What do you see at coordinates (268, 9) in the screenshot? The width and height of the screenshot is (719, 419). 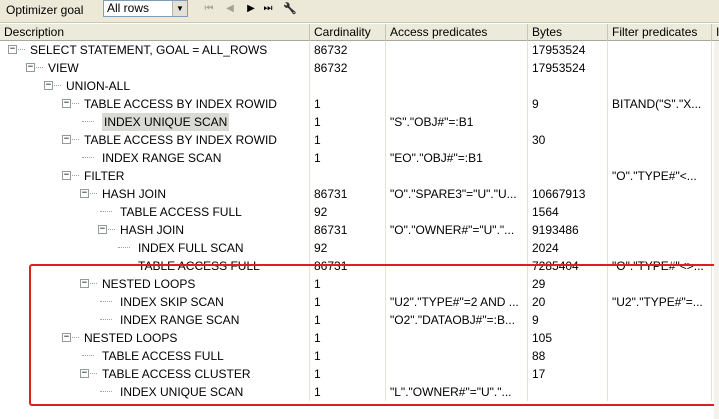 I see `last-icon: ⏭` at bounding box center [268, 9].